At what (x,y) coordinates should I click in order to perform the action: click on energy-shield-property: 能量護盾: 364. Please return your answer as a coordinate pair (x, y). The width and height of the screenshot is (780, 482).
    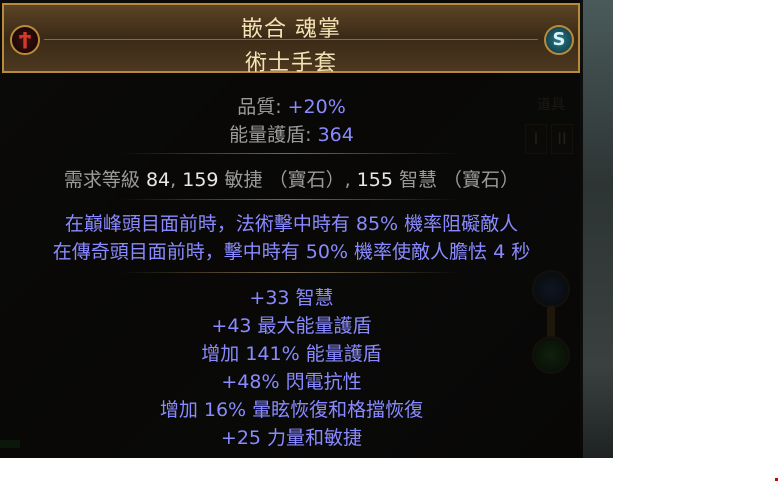
    Looking at the image, I should click on (291, 133).